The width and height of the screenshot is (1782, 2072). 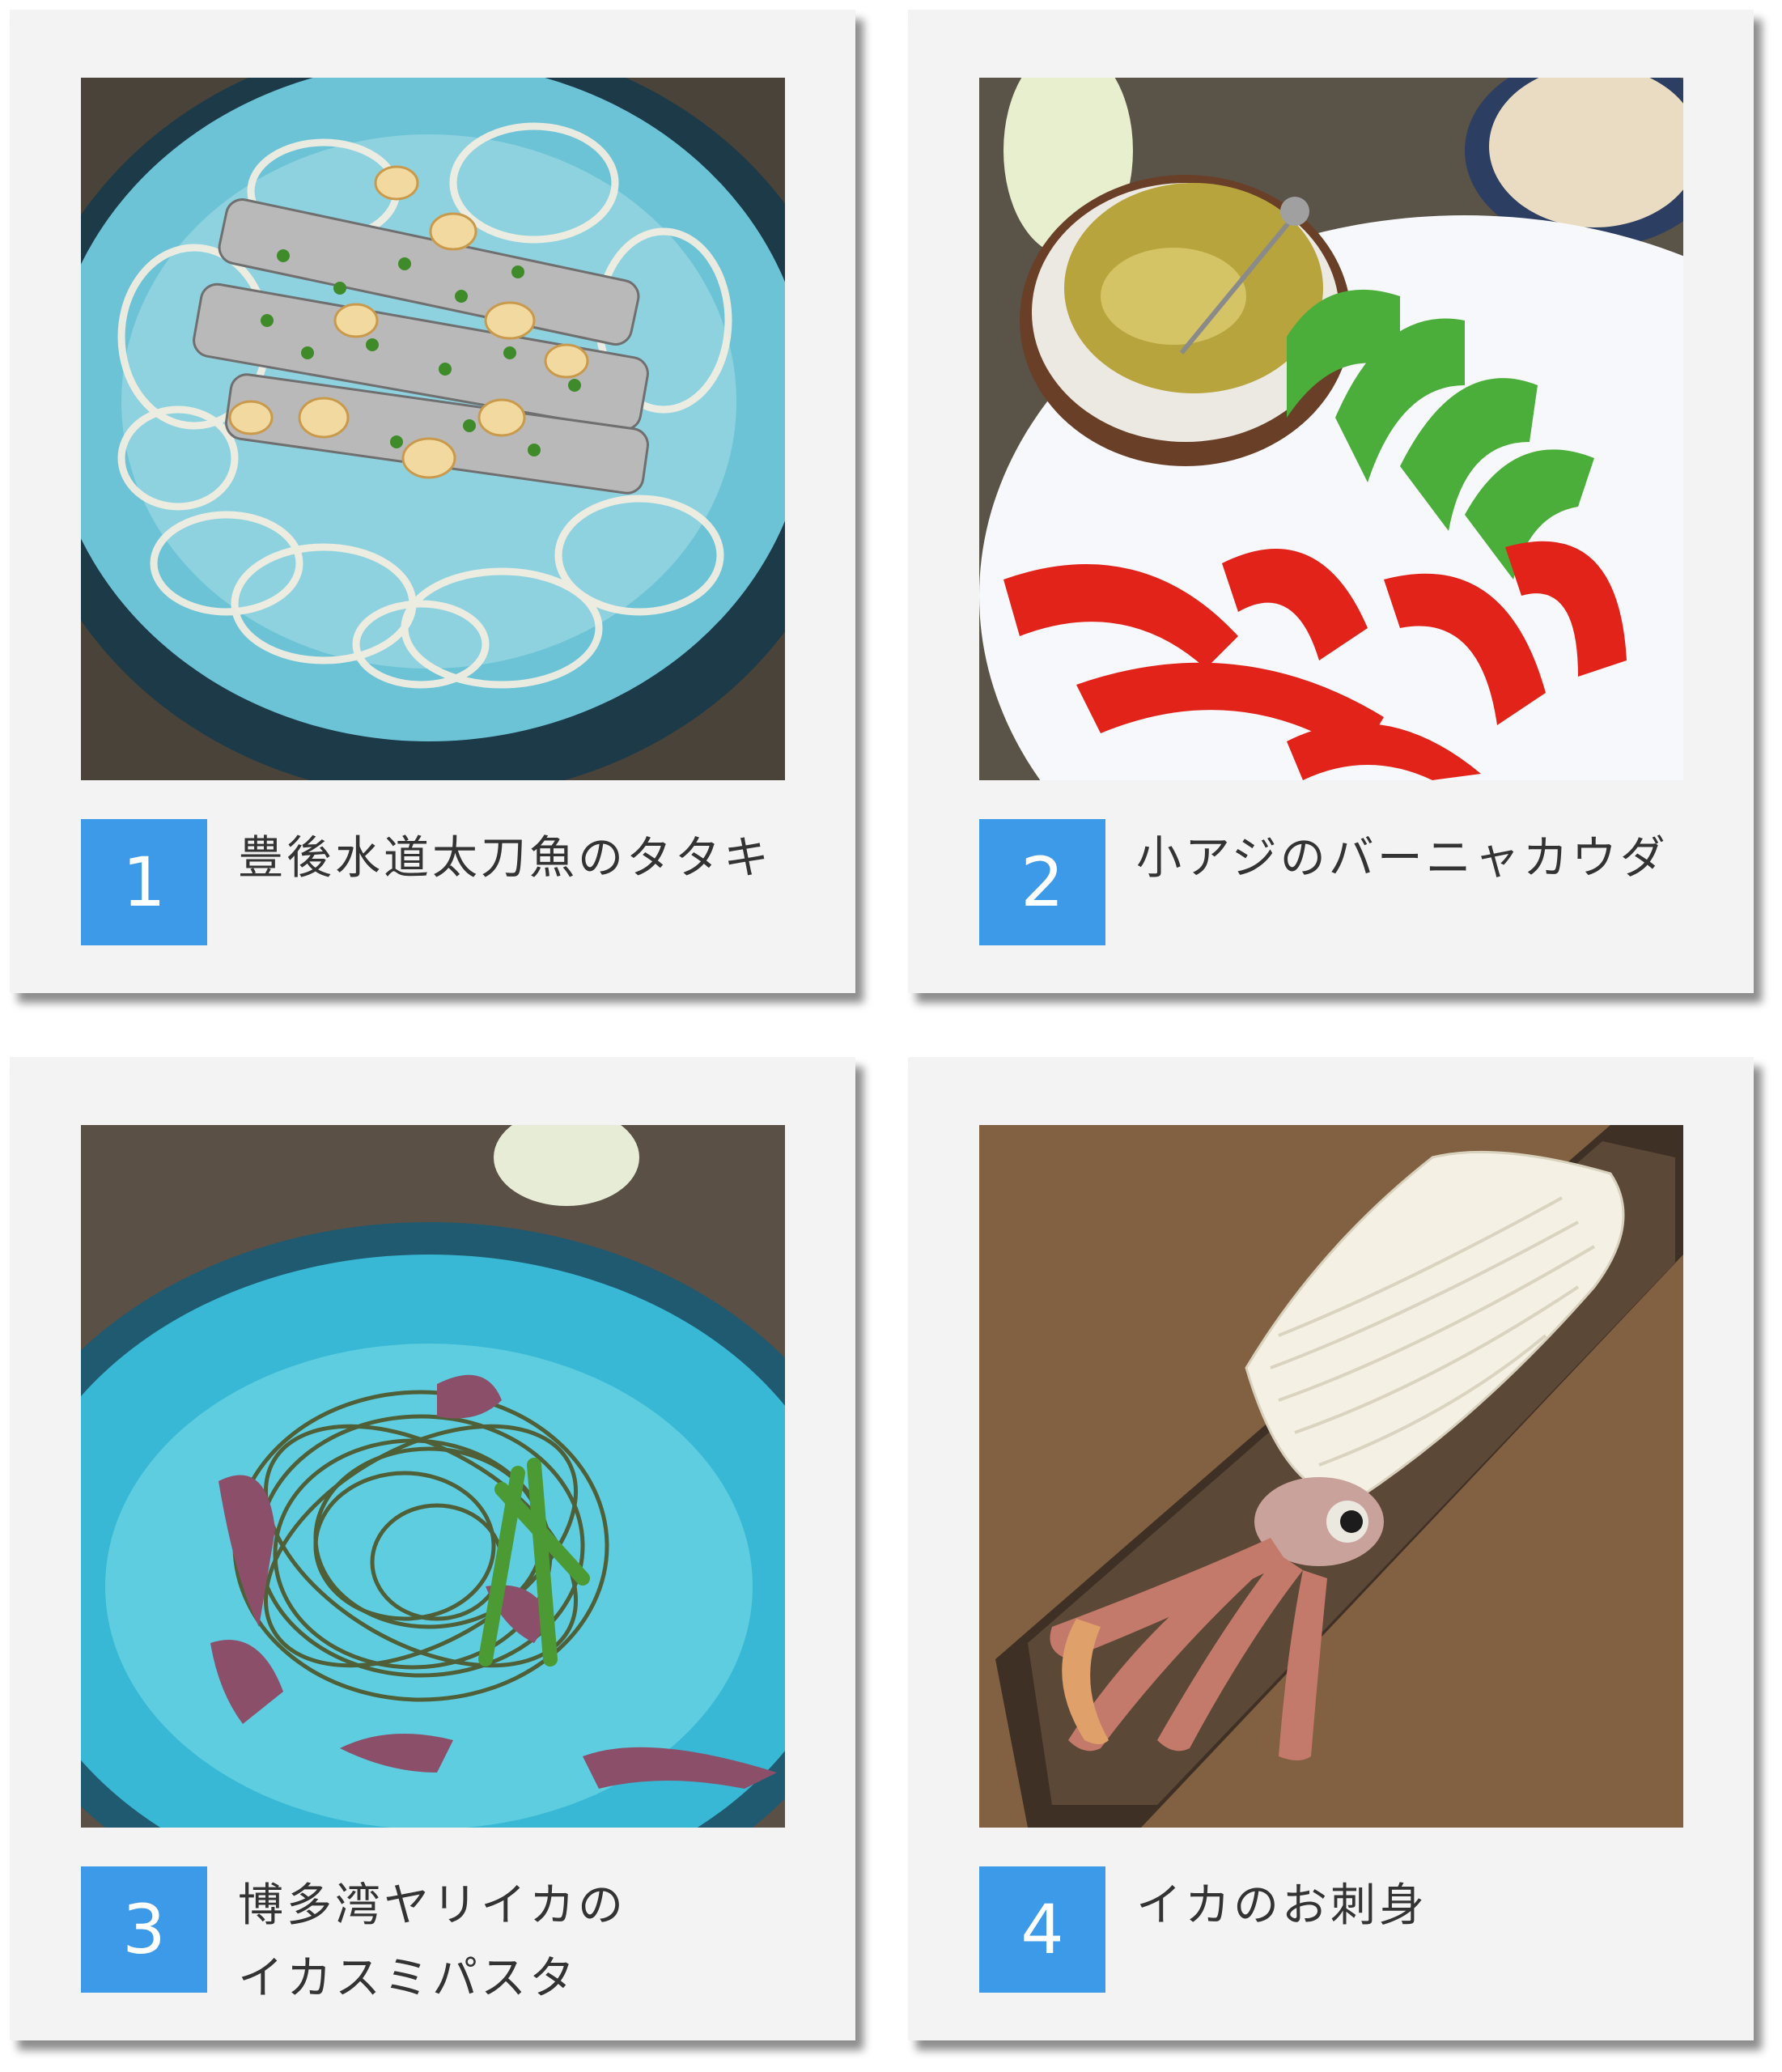 What do you see at coordinates (1331, 429) in the screenshot?
I see `bagna-cauda-photo` at bounding box center [1331, 429].